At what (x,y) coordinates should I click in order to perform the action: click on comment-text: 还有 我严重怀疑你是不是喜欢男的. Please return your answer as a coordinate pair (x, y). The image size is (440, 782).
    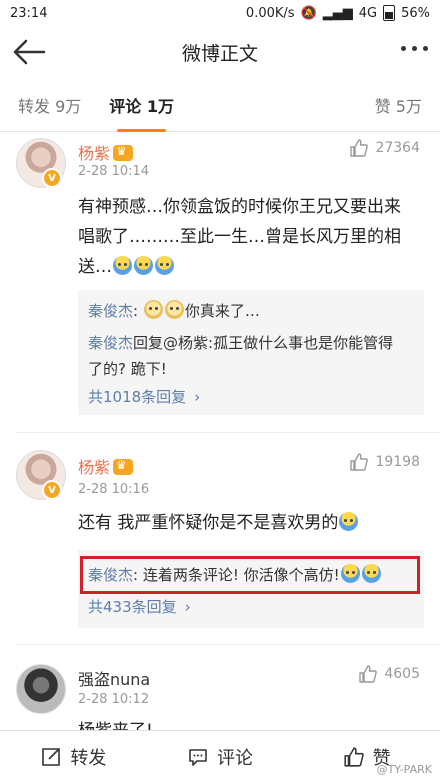
    Looking at the image, I should click on (253, 523).